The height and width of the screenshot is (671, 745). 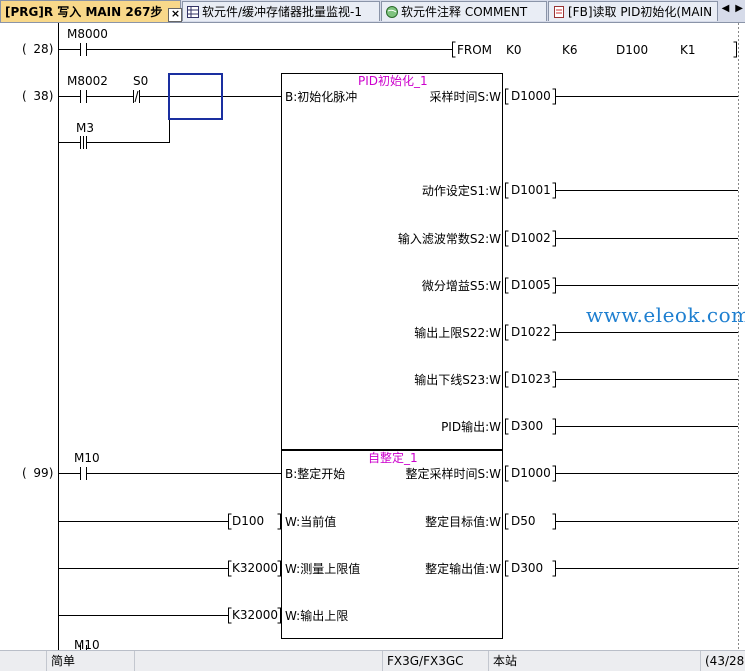 I want to click on contact-label: M8002, so click(x=87, y=81).